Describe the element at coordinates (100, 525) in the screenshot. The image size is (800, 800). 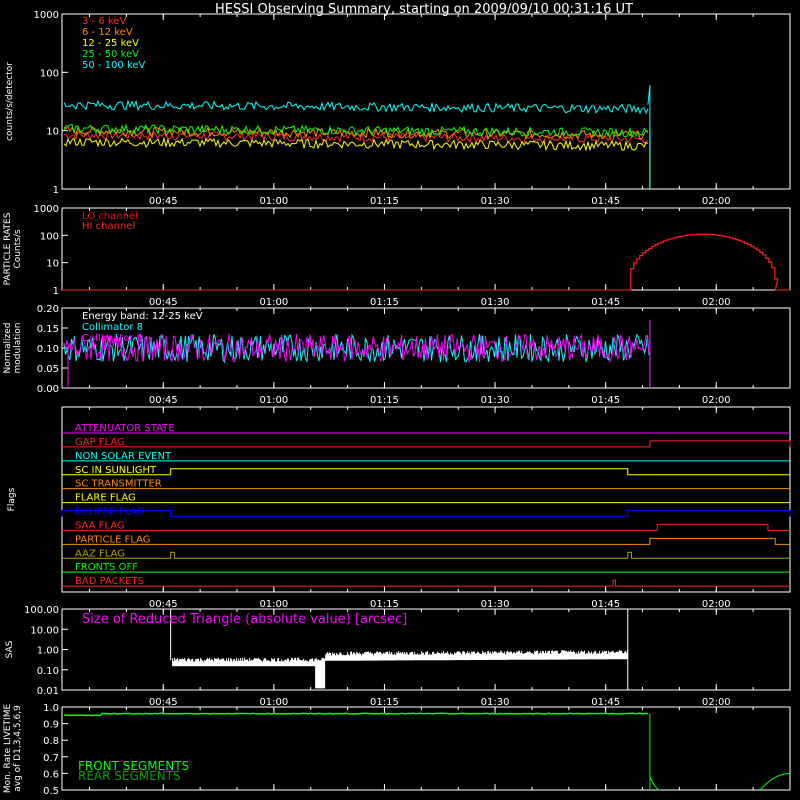
I see `flag-label: SAA FLAG` at that location.